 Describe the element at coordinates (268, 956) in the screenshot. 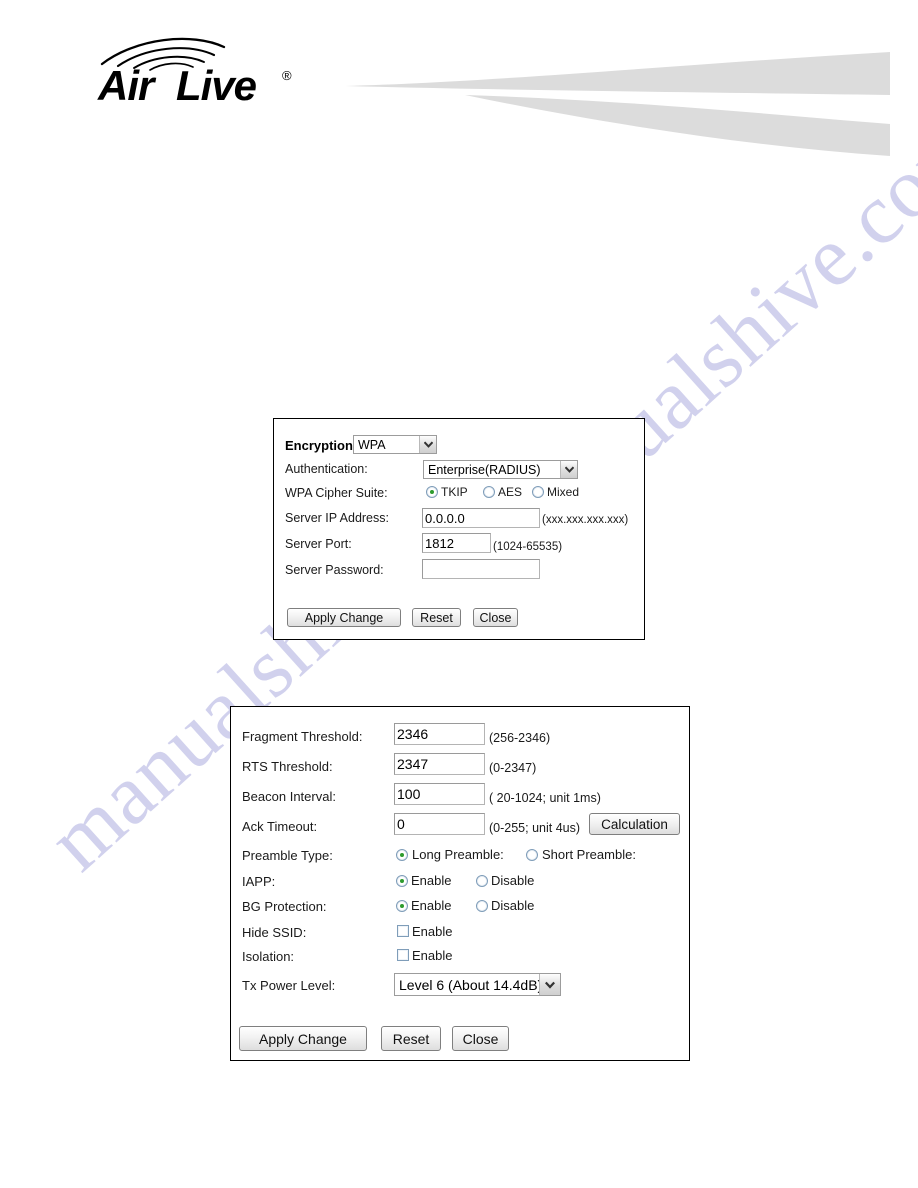

I see `isolation-label: Isolation:` at that location.